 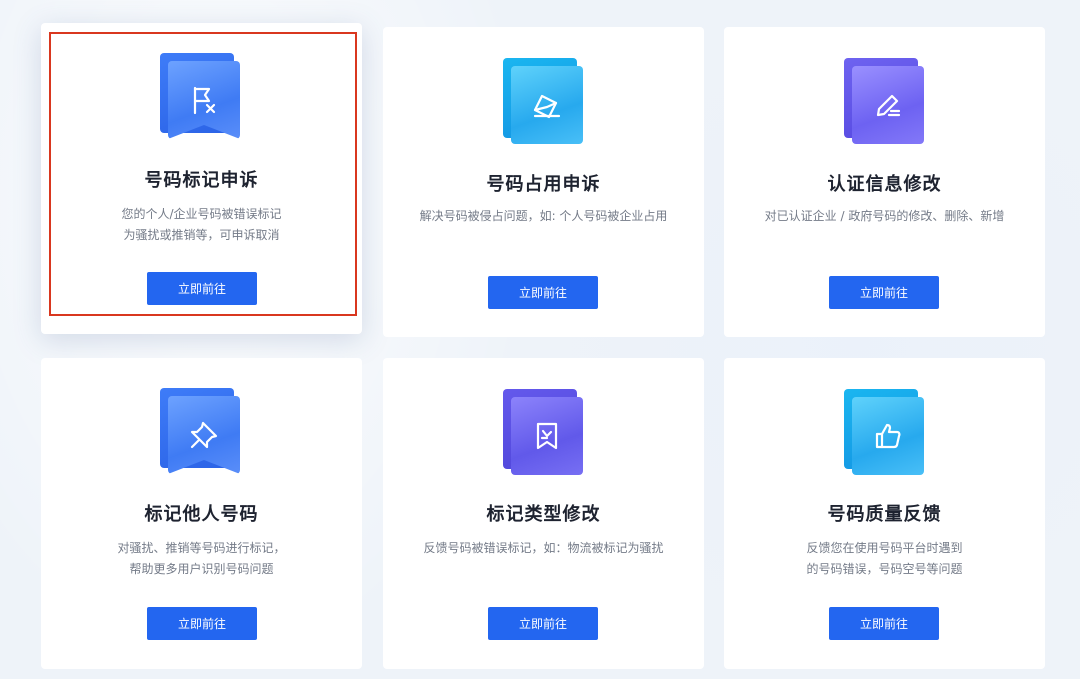 I want to click on card-title: 标记他人号码, so click(x=201, y=514).